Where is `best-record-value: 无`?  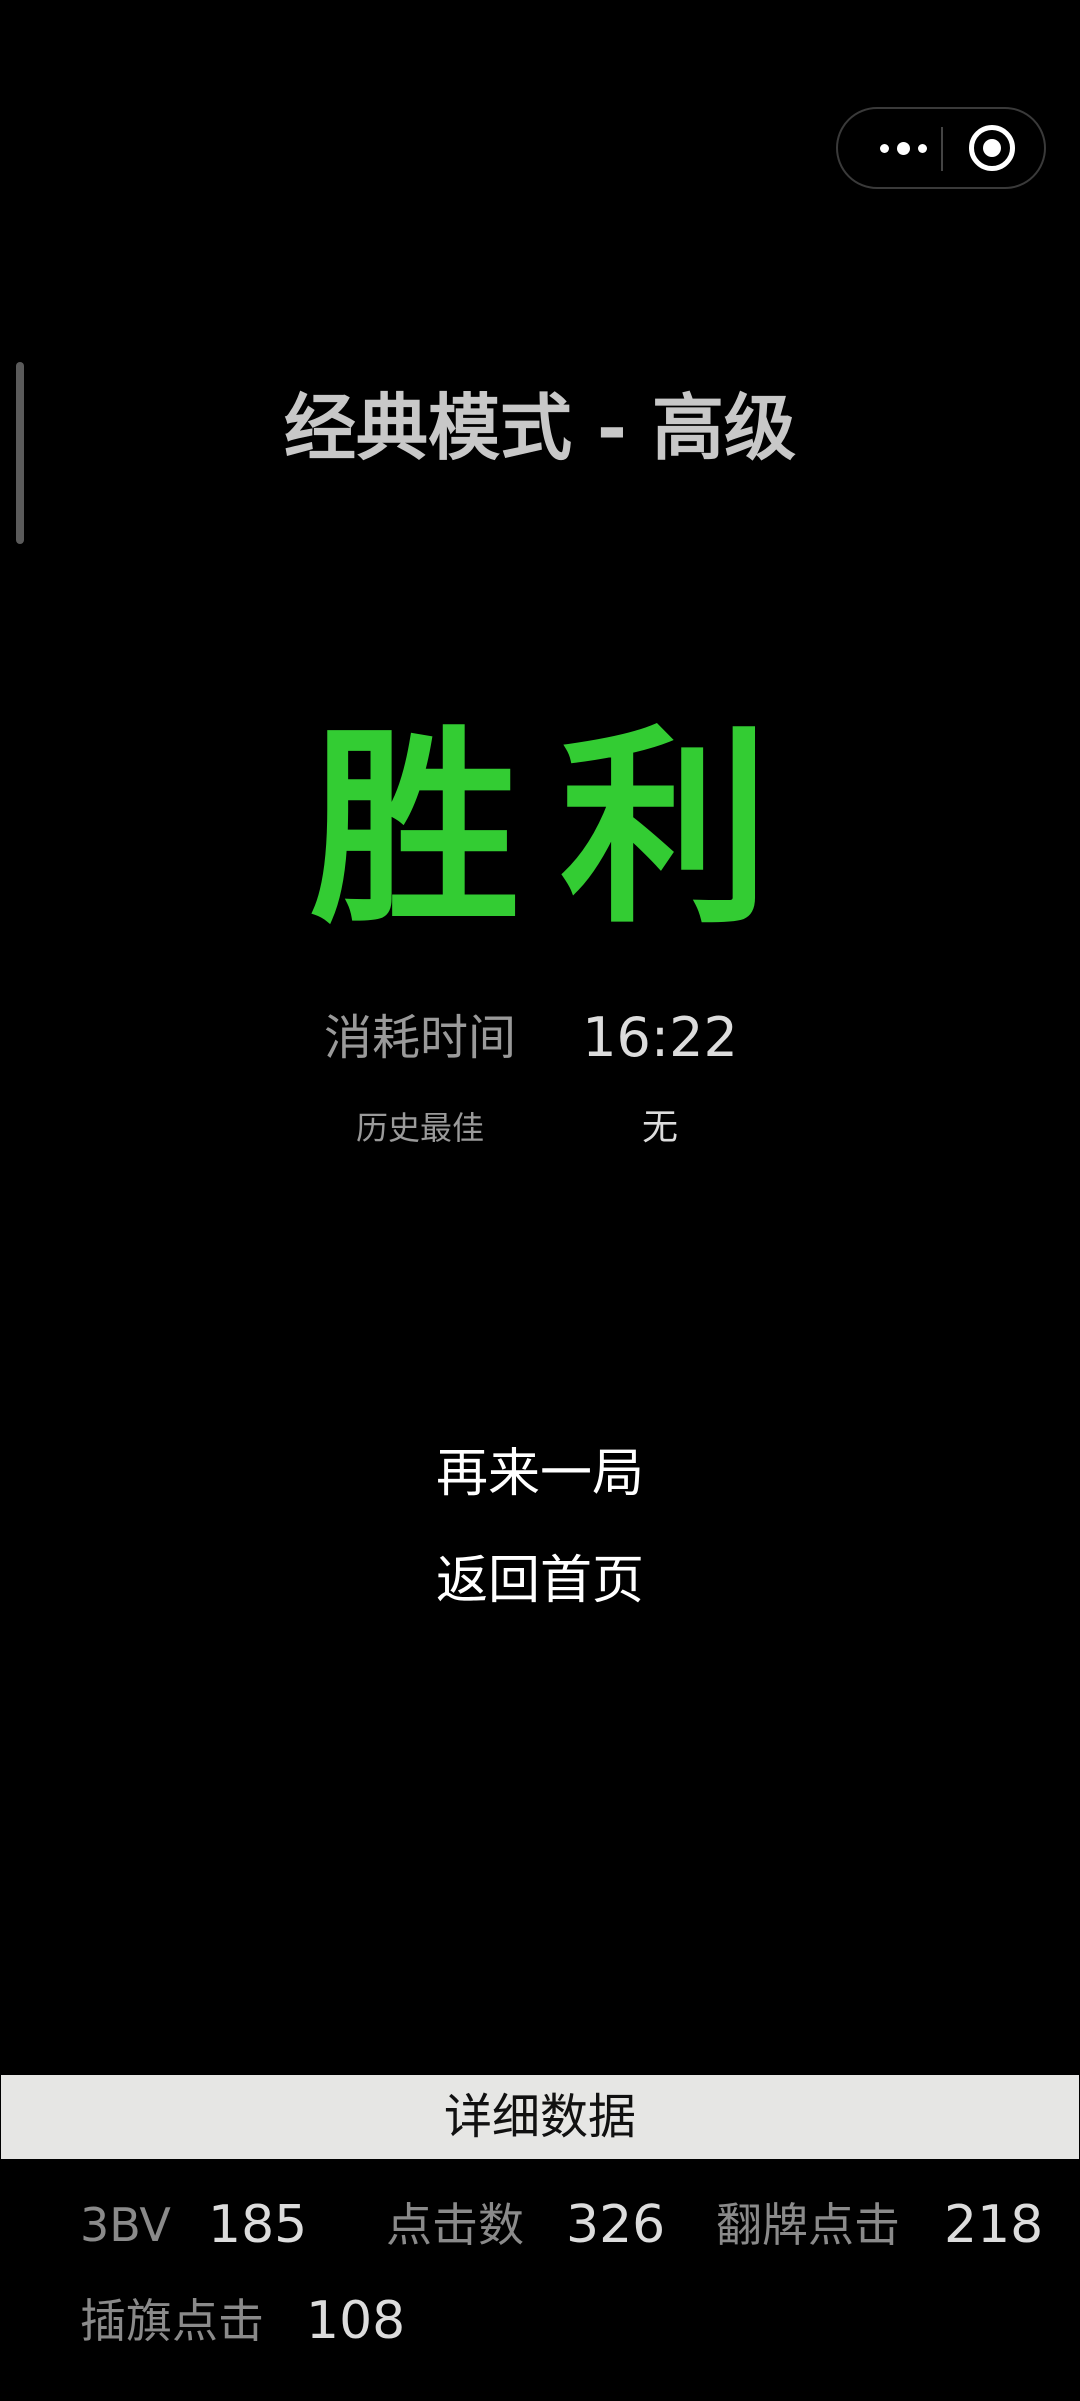 best-record-value: 无 is located at coordinates (659, 1127).